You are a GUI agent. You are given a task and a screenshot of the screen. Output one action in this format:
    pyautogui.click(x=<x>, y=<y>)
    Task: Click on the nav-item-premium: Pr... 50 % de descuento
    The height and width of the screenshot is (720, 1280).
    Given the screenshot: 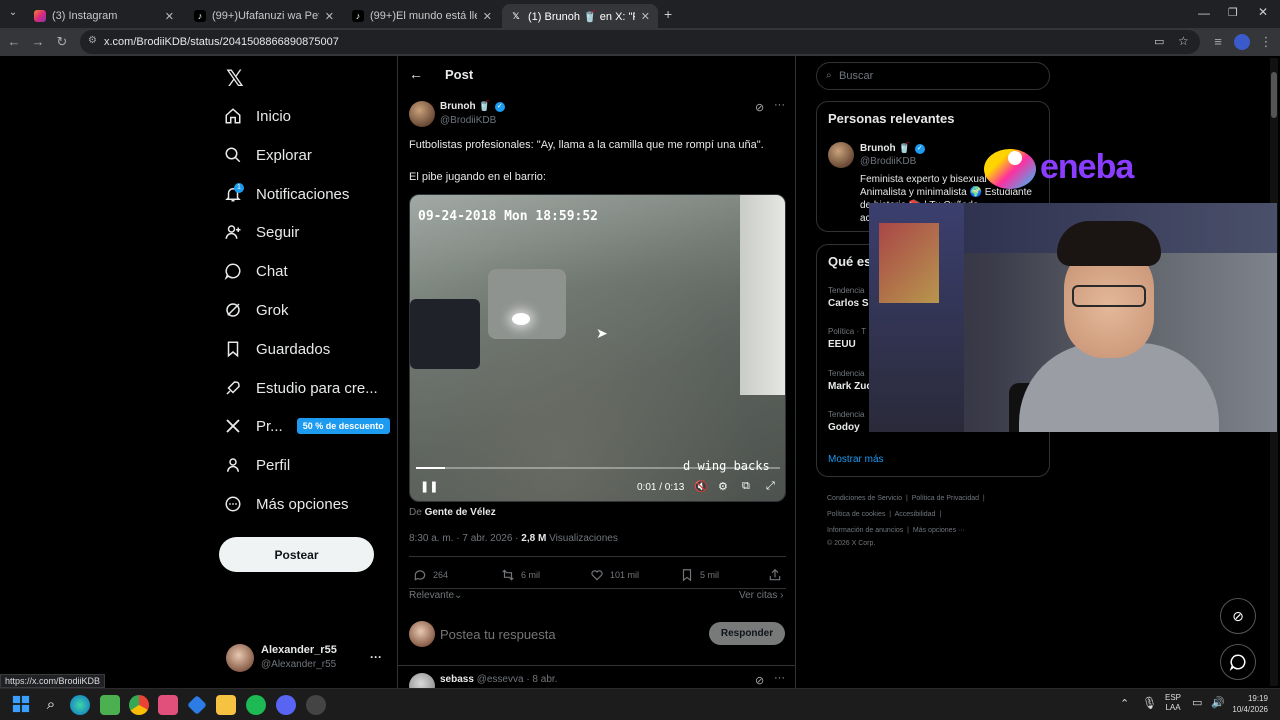 What is the action you would take?
    pyautogui.click(x=307, y=426)
    